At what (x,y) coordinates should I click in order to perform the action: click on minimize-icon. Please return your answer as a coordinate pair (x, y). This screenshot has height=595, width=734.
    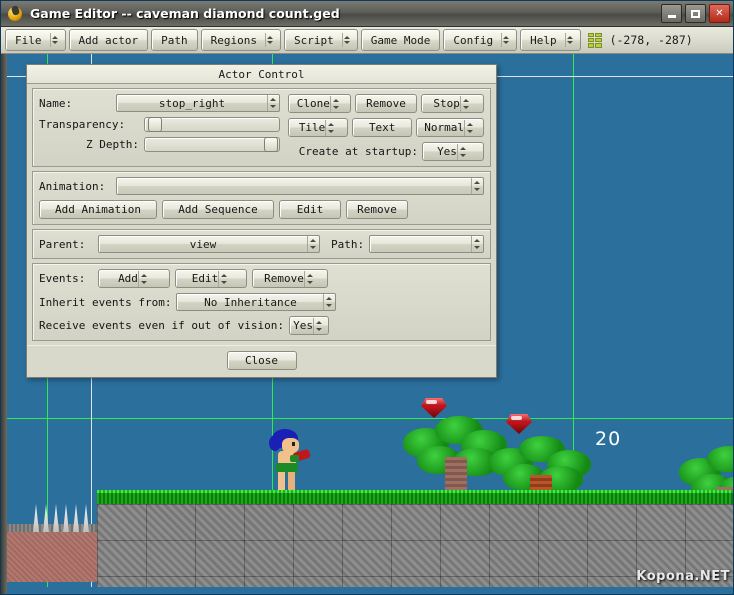
    Looking at the image, I should click on (671, 16).